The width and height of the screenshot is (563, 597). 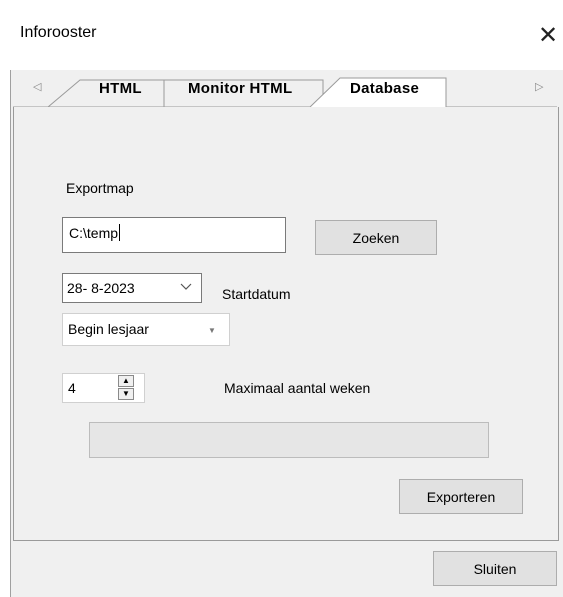 What do you see at coordinates (100, 188) in the screenshot?
I see `export-folder-label: Exportmap` at bounding box center [100, 188].